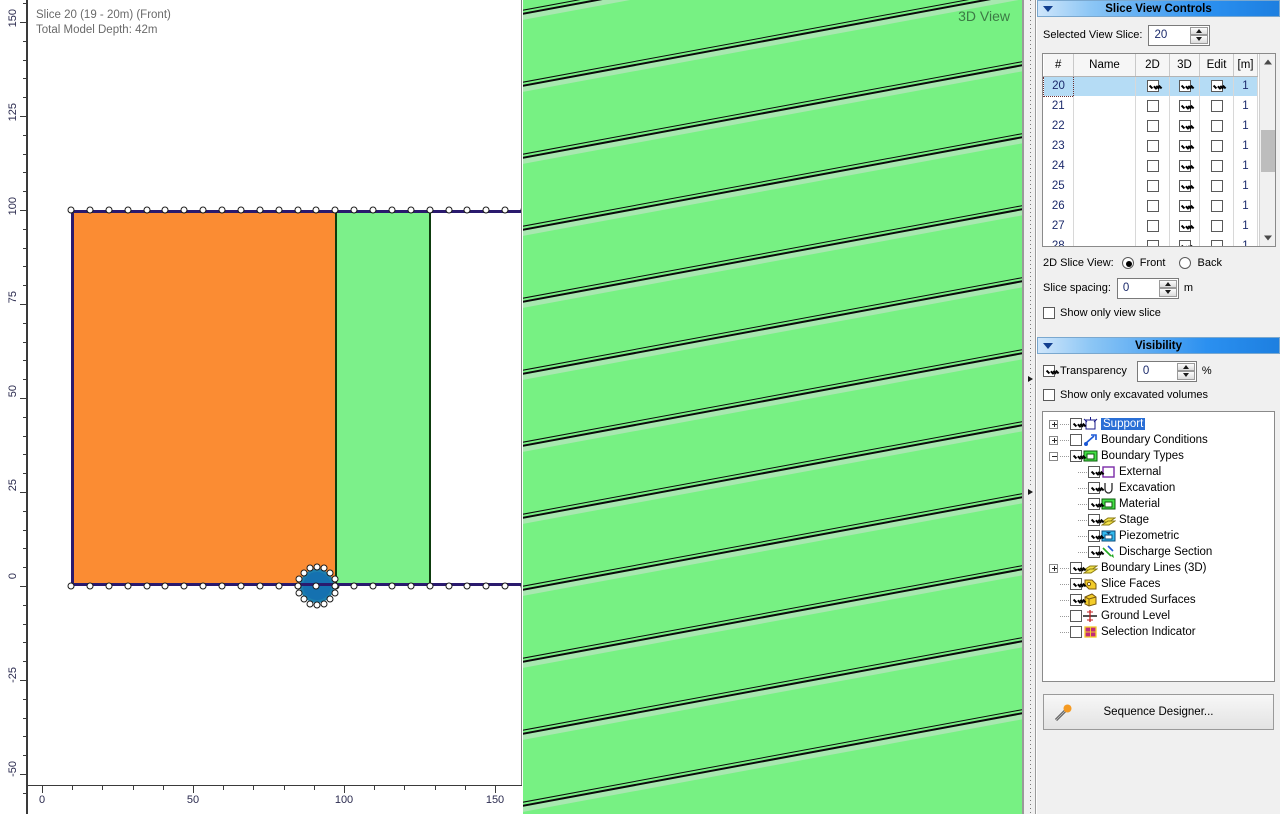  What do you see at coordinates (1152, 65) in the screenshot?
I see `column-header: 2D` at bounding box center [1152, 65].